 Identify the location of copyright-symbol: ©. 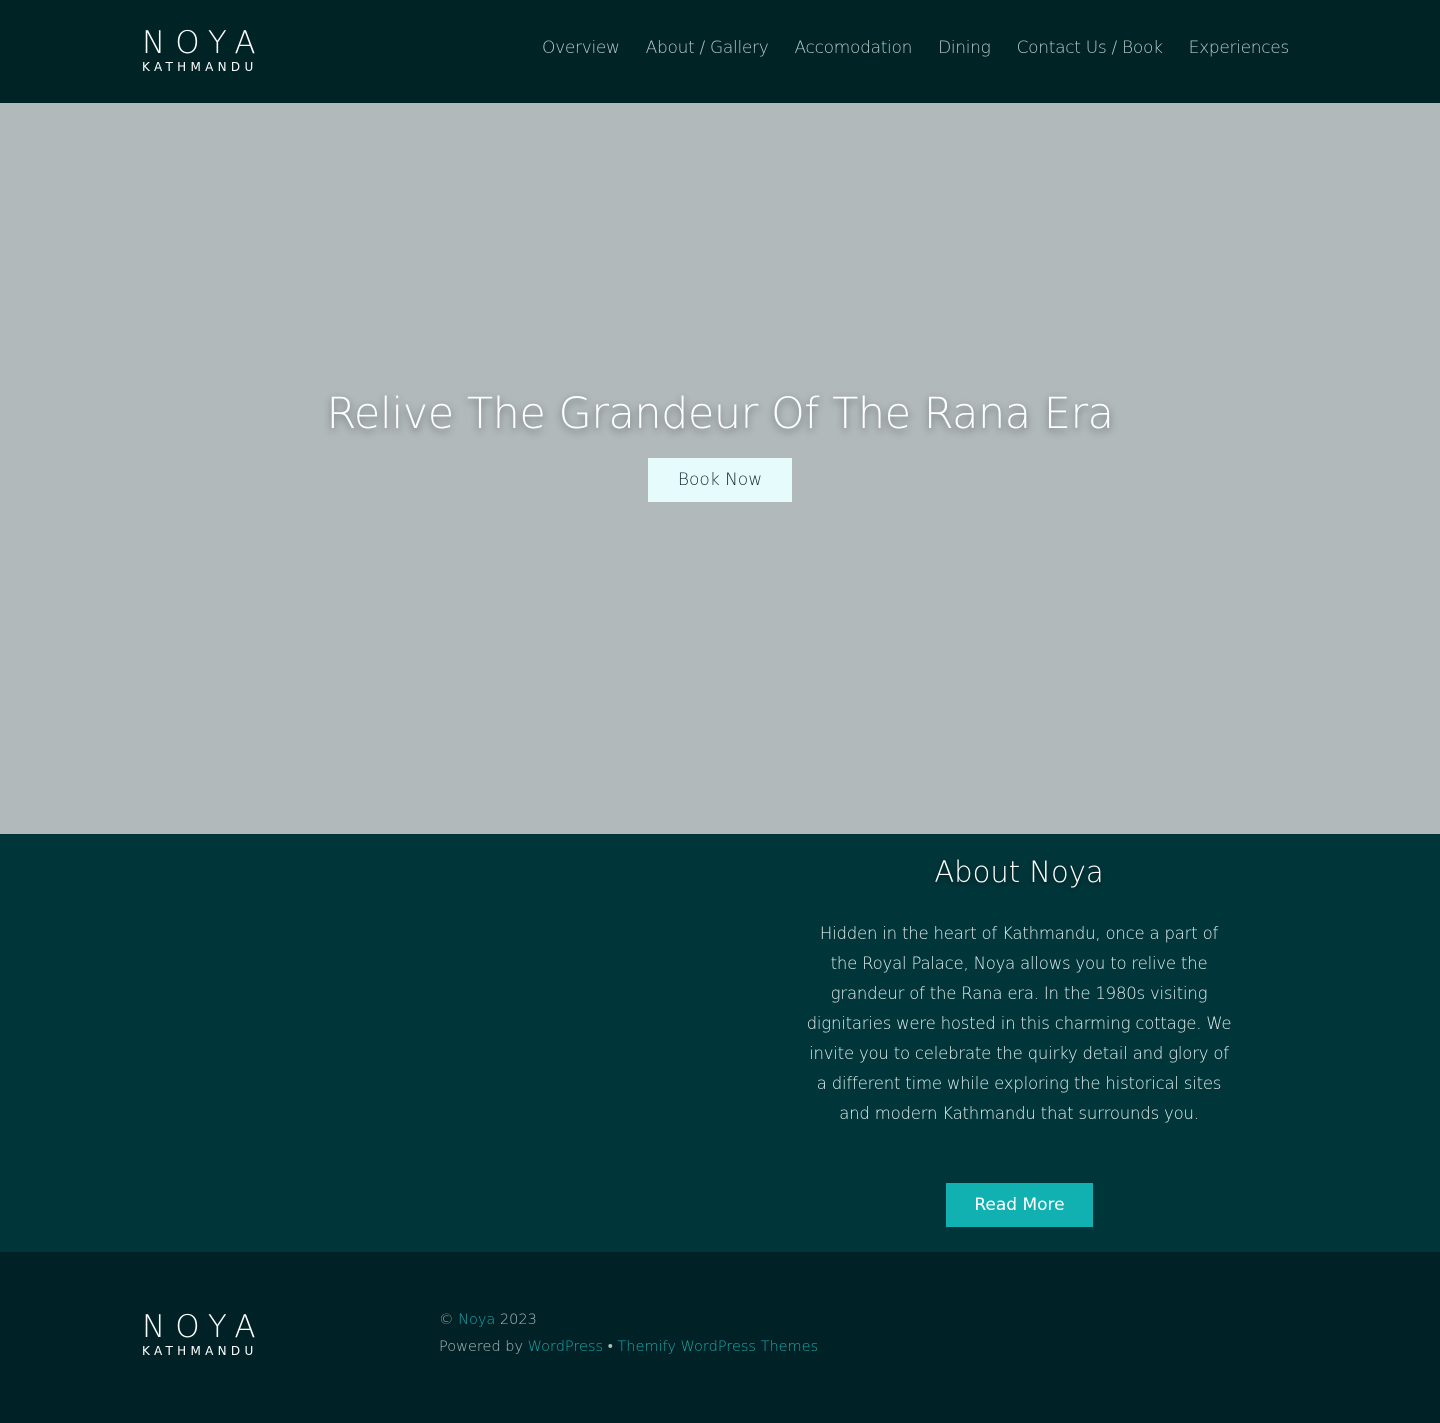
(446, 1320).